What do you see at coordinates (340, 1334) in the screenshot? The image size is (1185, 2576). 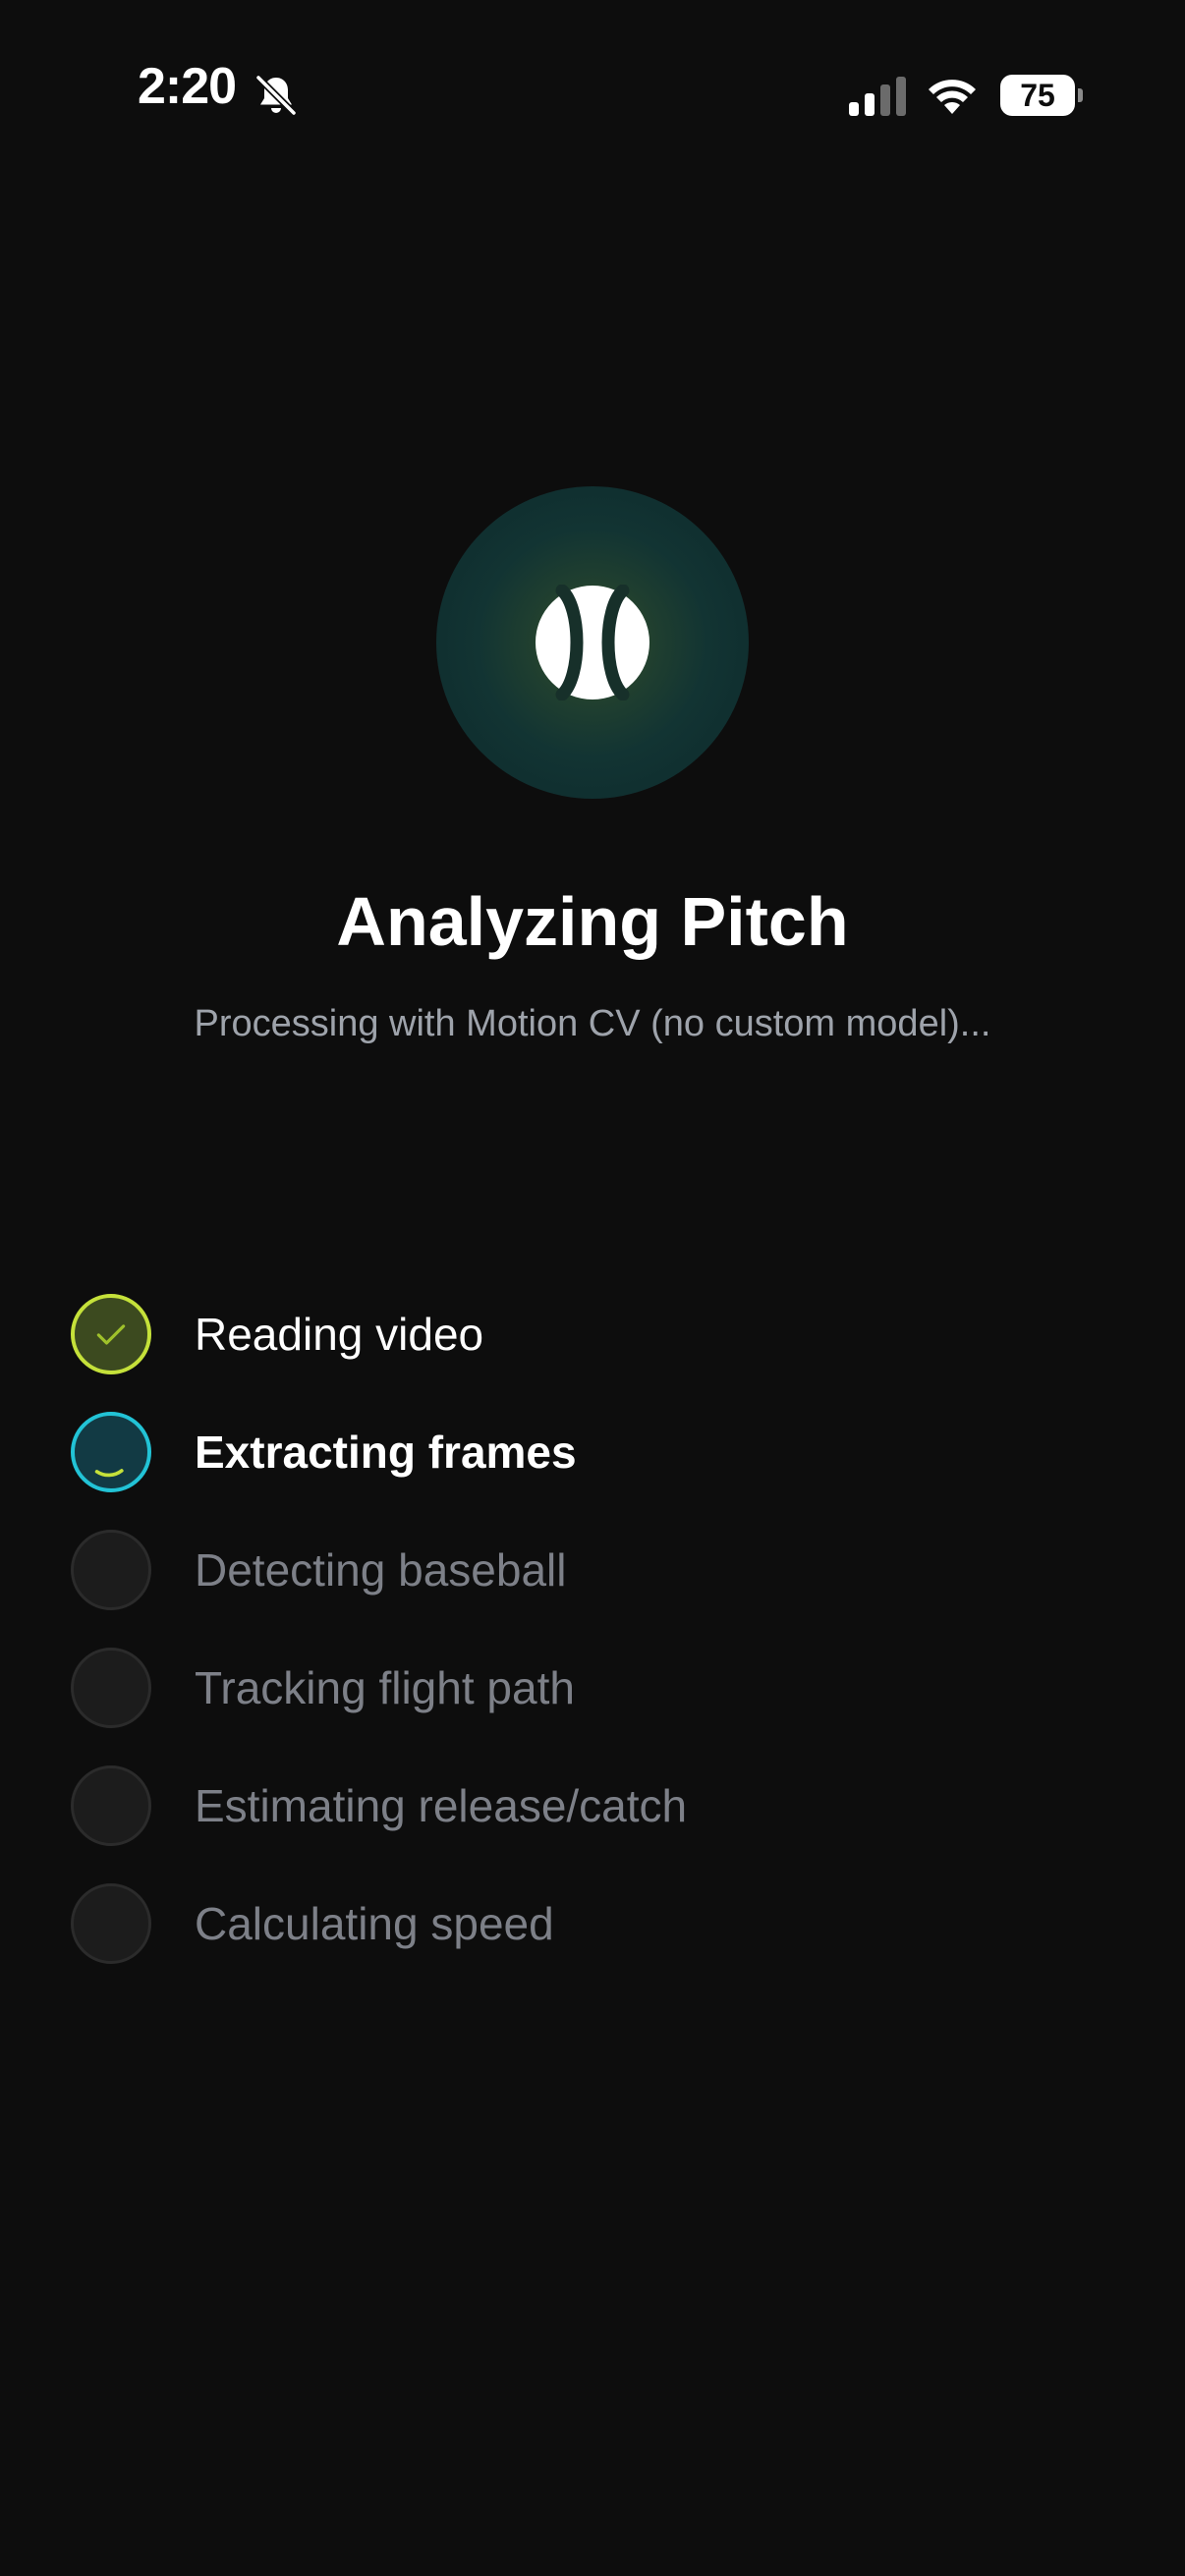 I see `step-label: Reading video` at bounding box center [340, 1334].